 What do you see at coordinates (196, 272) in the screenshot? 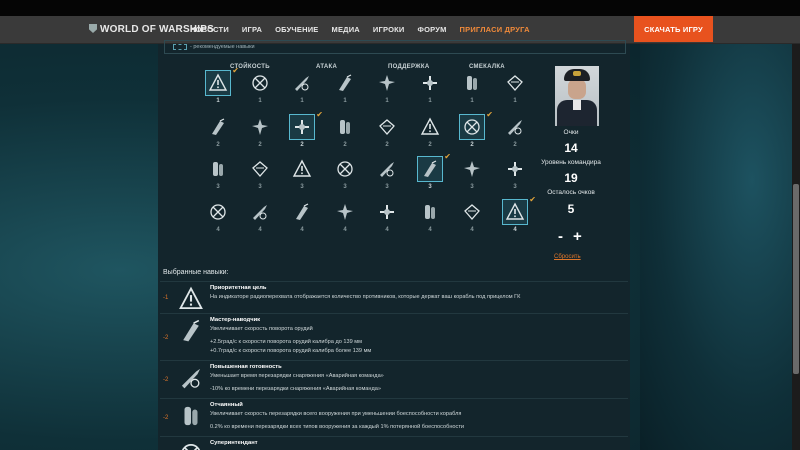
I see `selected-skills-title: Выбранные навыки:` at bounding box center [196, 272].